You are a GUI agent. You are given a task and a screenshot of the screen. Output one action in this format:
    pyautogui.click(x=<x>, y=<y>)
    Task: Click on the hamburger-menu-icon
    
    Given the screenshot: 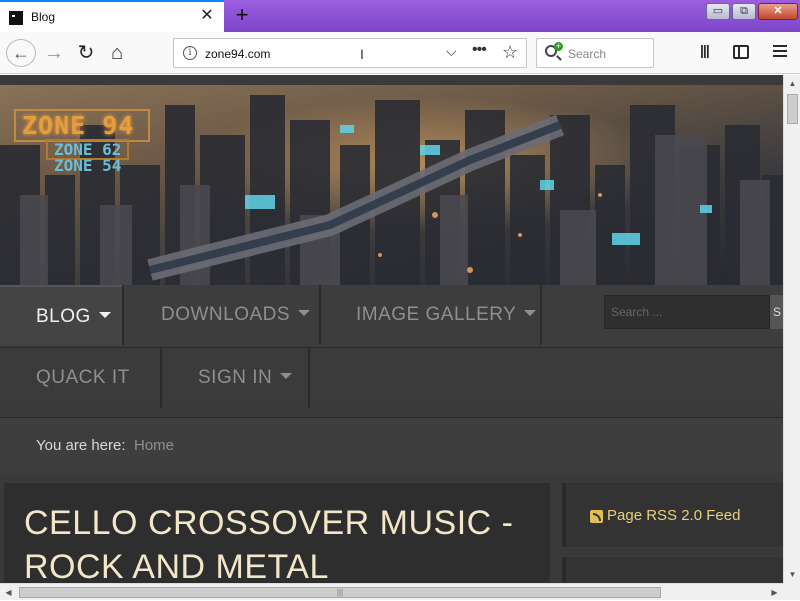 What is the action you would take?
    pyautogui.click(x=780, y=51)
    